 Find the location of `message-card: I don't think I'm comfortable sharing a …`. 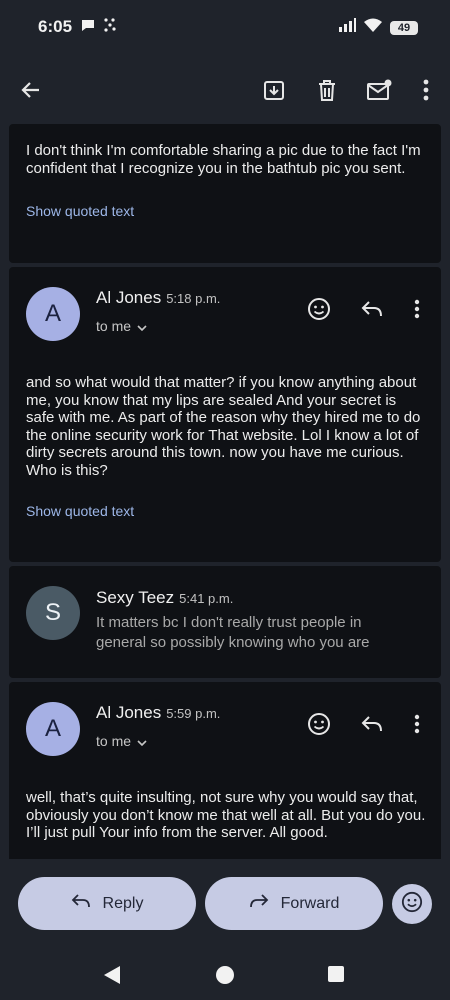

message-card: I don't think I'm comfortable sharing a … is located at coordinates (225, 193).